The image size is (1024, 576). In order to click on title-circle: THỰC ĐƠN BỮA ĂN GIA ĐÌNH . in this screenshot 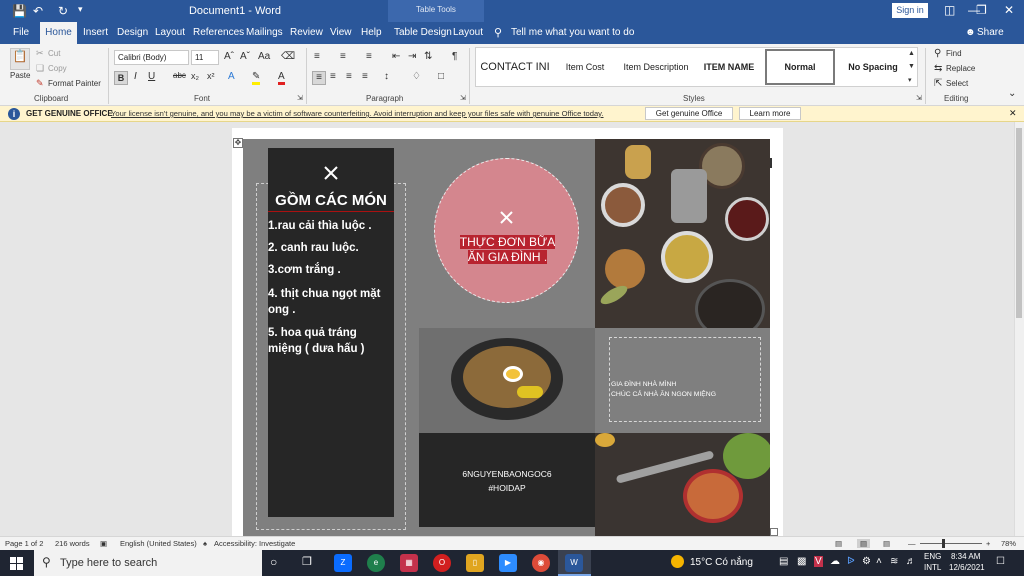, I will do `click(506, 230)`.